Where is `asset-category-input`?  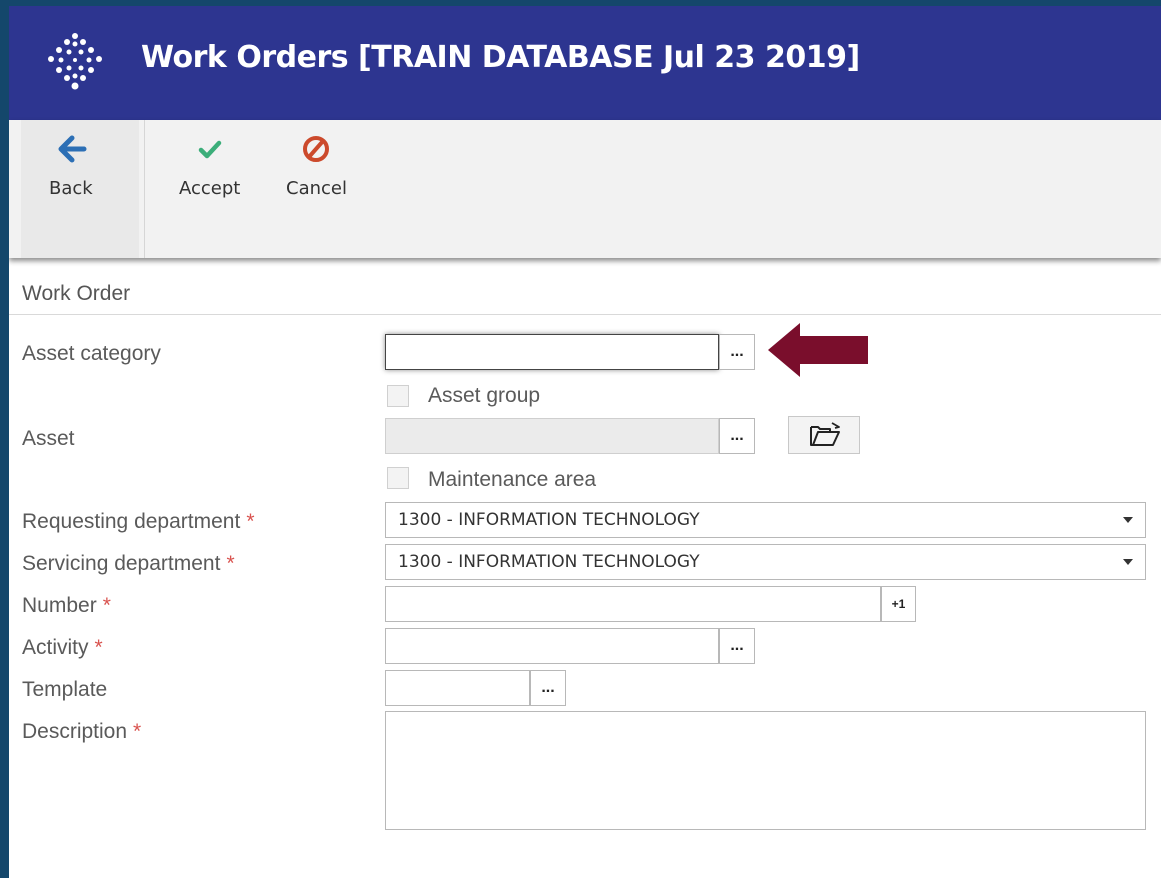
asset-category-input is located at coordinates (552, 352).